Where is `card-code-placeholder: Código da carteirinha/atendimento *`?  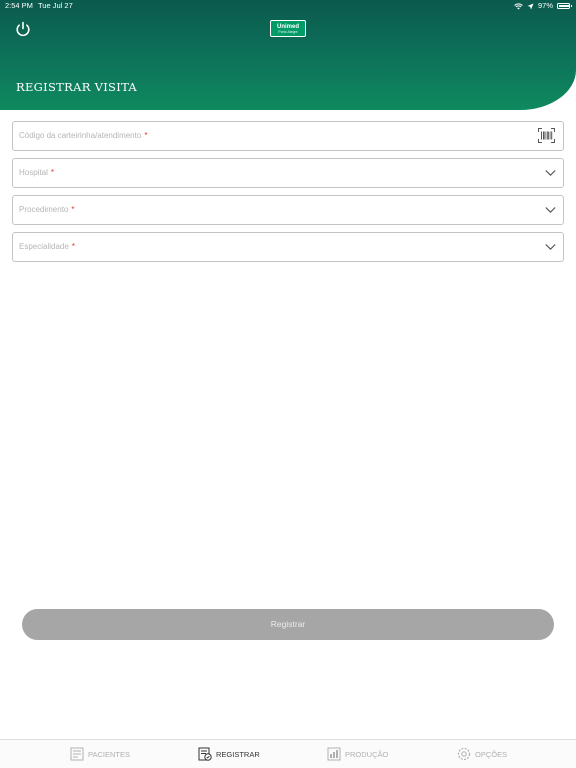
card-code-placeholder: Código da carteirinha/atendimento * is located at coordinates (83, 135).